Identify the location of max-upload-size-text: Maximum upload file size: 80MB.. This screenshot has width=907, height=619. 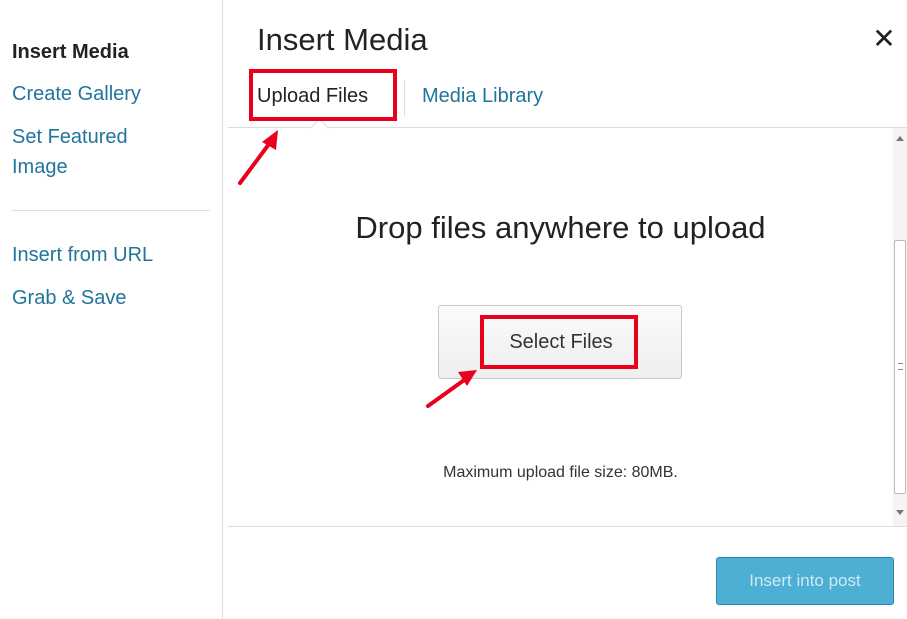
(560, 472).